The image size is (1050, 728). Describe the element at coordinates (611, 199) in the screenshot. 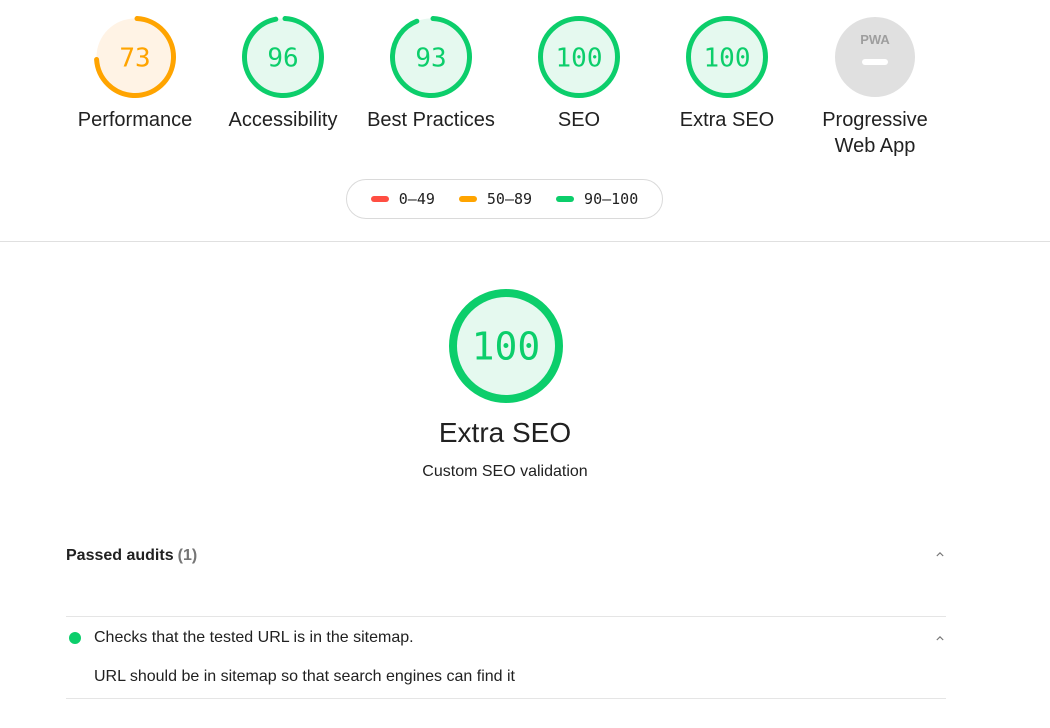

I see `legend-range: 90–100` at that location.